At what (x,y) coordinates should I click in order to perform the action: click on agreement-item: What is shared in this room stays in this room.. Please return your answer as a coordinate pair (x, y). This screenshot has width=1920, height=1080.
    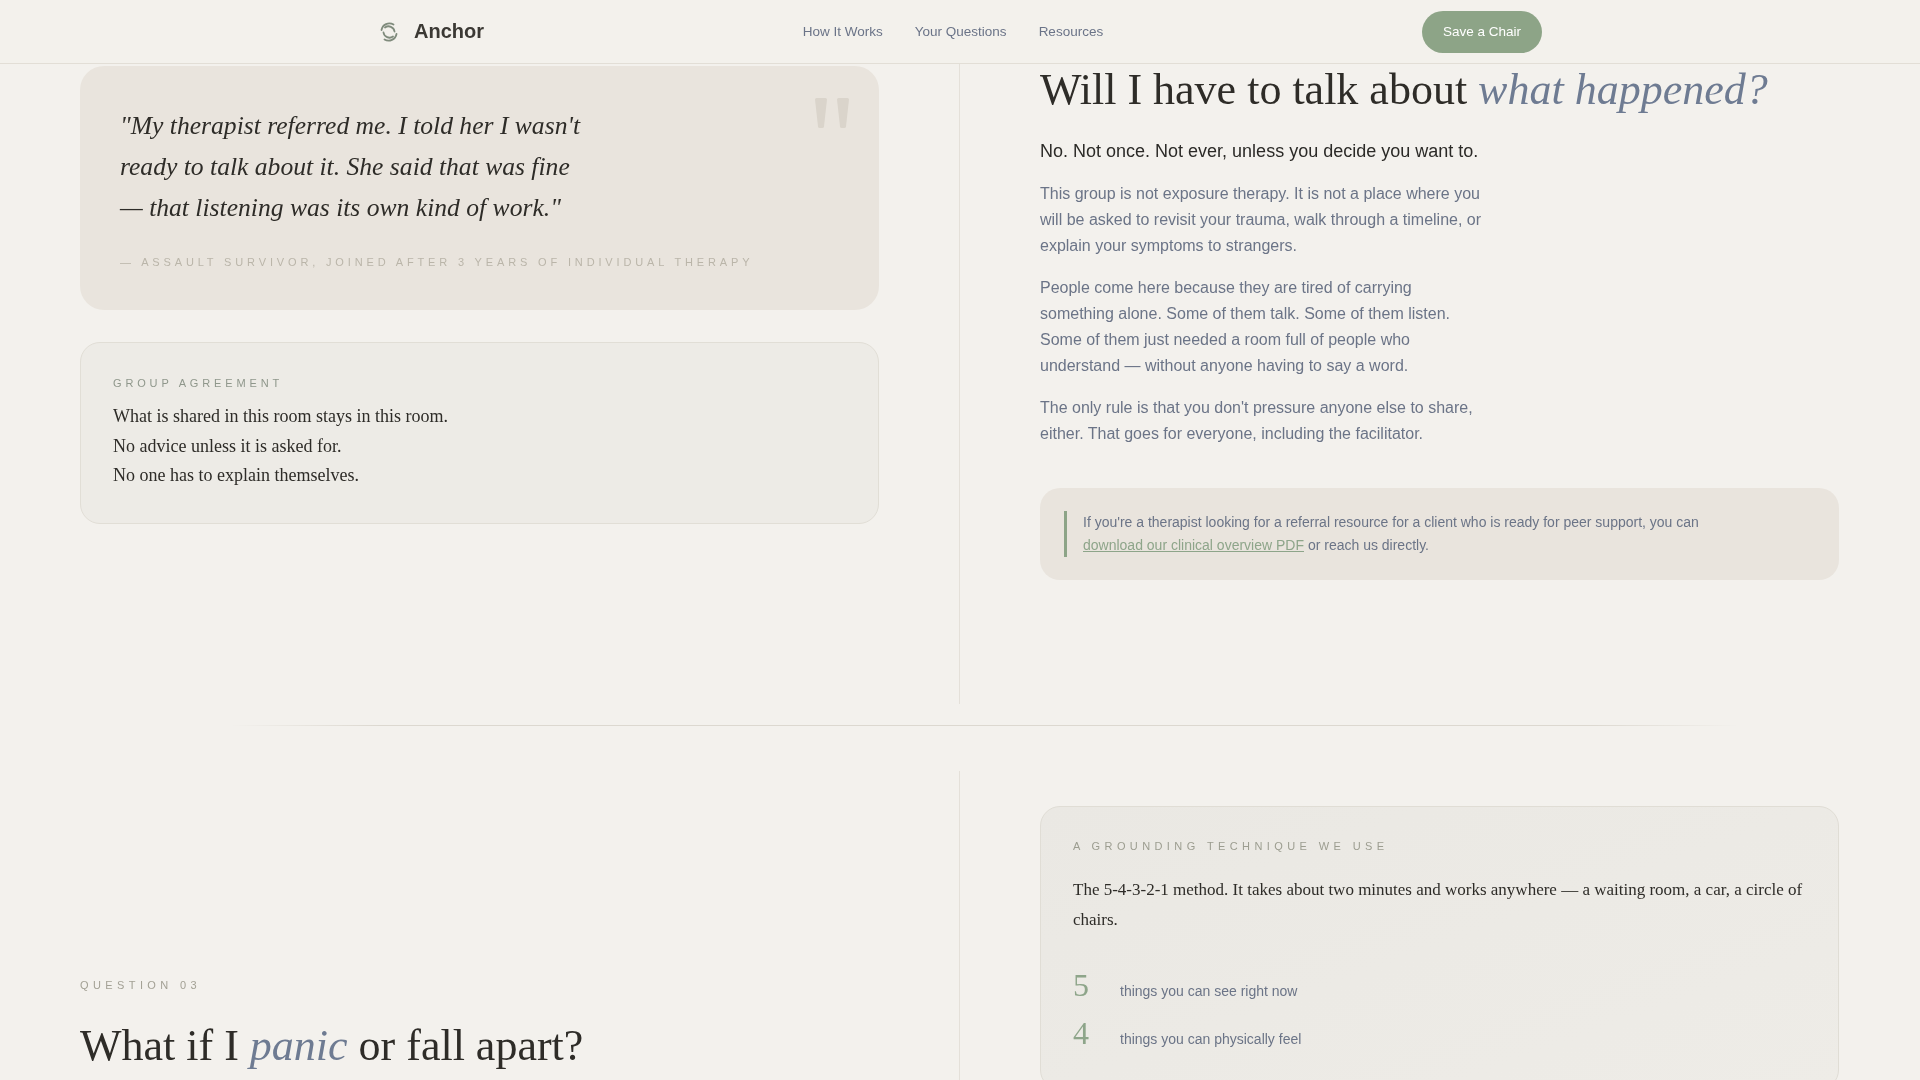
    Looking at the image, I should click on (281, 416).